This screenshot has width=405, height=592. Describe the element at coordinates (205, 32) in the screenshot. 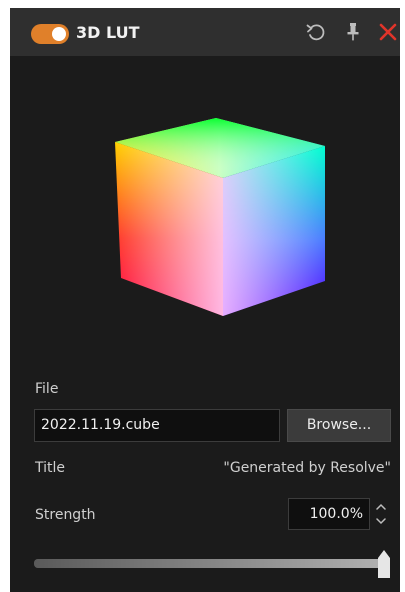

I see `panel-header: 3D LUT` at that location.